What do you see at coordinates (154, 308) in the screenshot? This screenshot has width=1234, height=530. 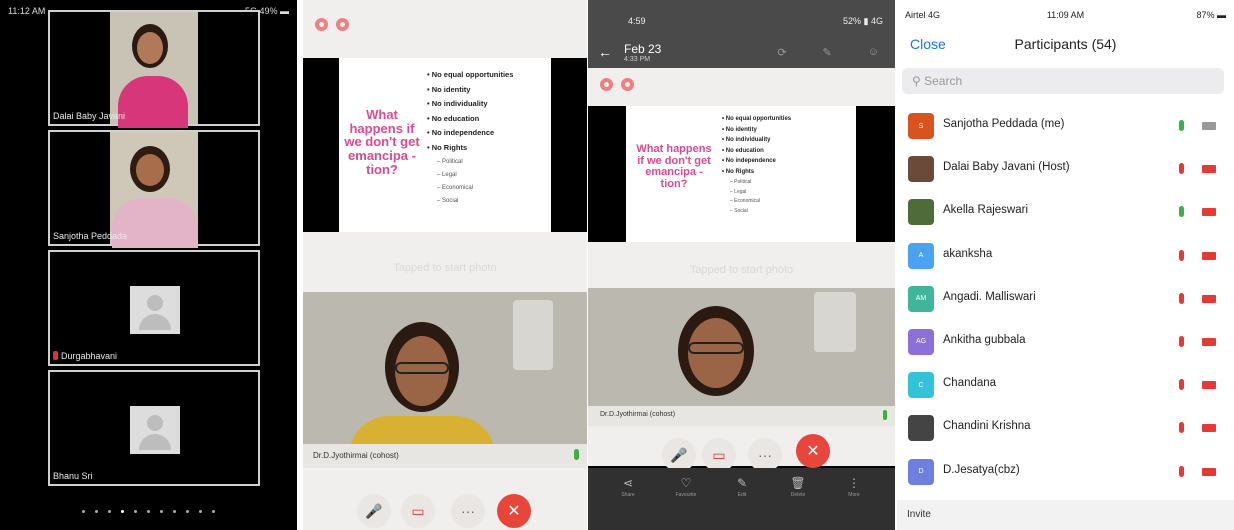 I see `video-tile: Durgabhavani` at bounding box center [154, 308].